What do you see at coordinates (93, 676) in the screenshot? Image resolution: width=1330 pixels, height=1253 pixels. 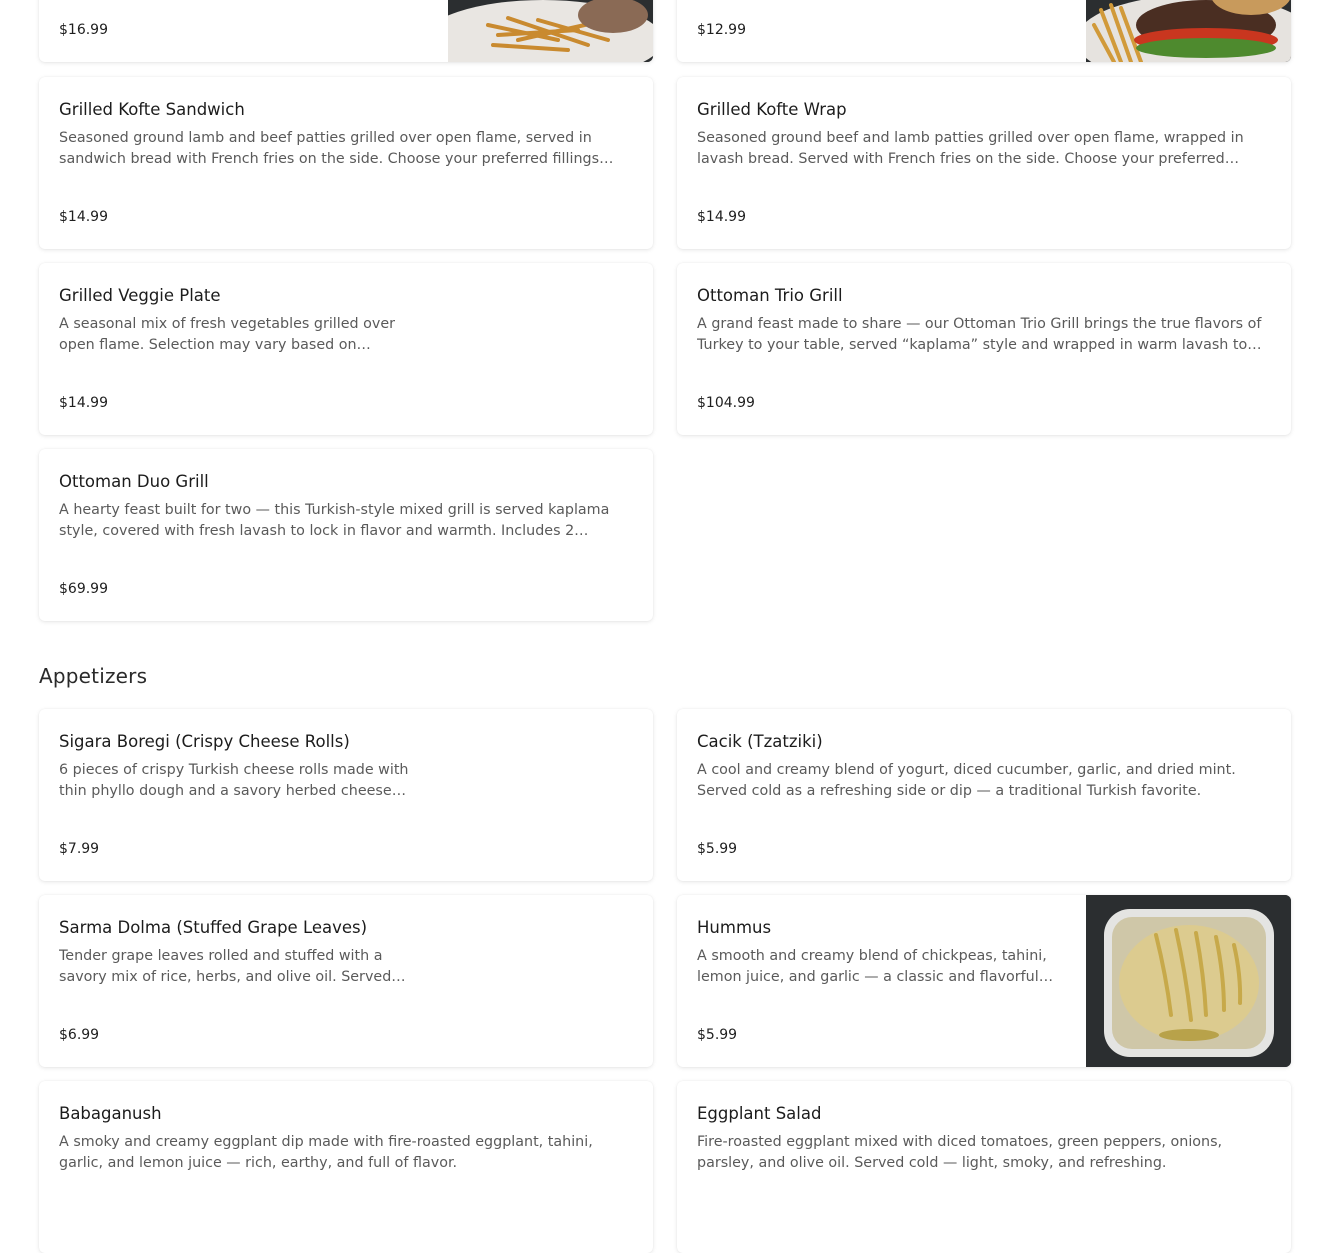 I see `section-heading-appetizers: Appetizers` at bounding box center [93, 676].